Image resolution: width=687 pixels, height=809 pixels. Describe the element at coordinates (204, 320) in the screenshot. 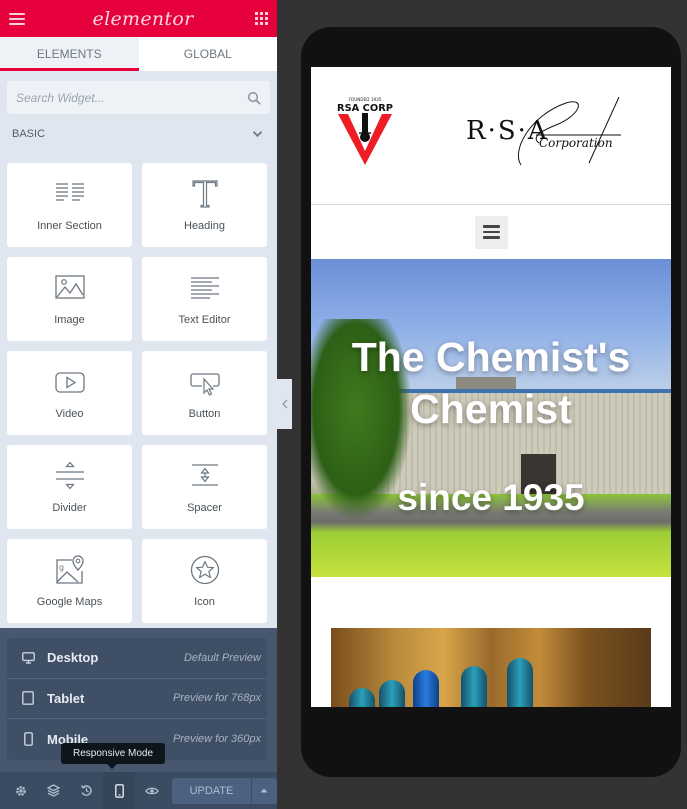

I see `widget-label: Text Editor` at that location.